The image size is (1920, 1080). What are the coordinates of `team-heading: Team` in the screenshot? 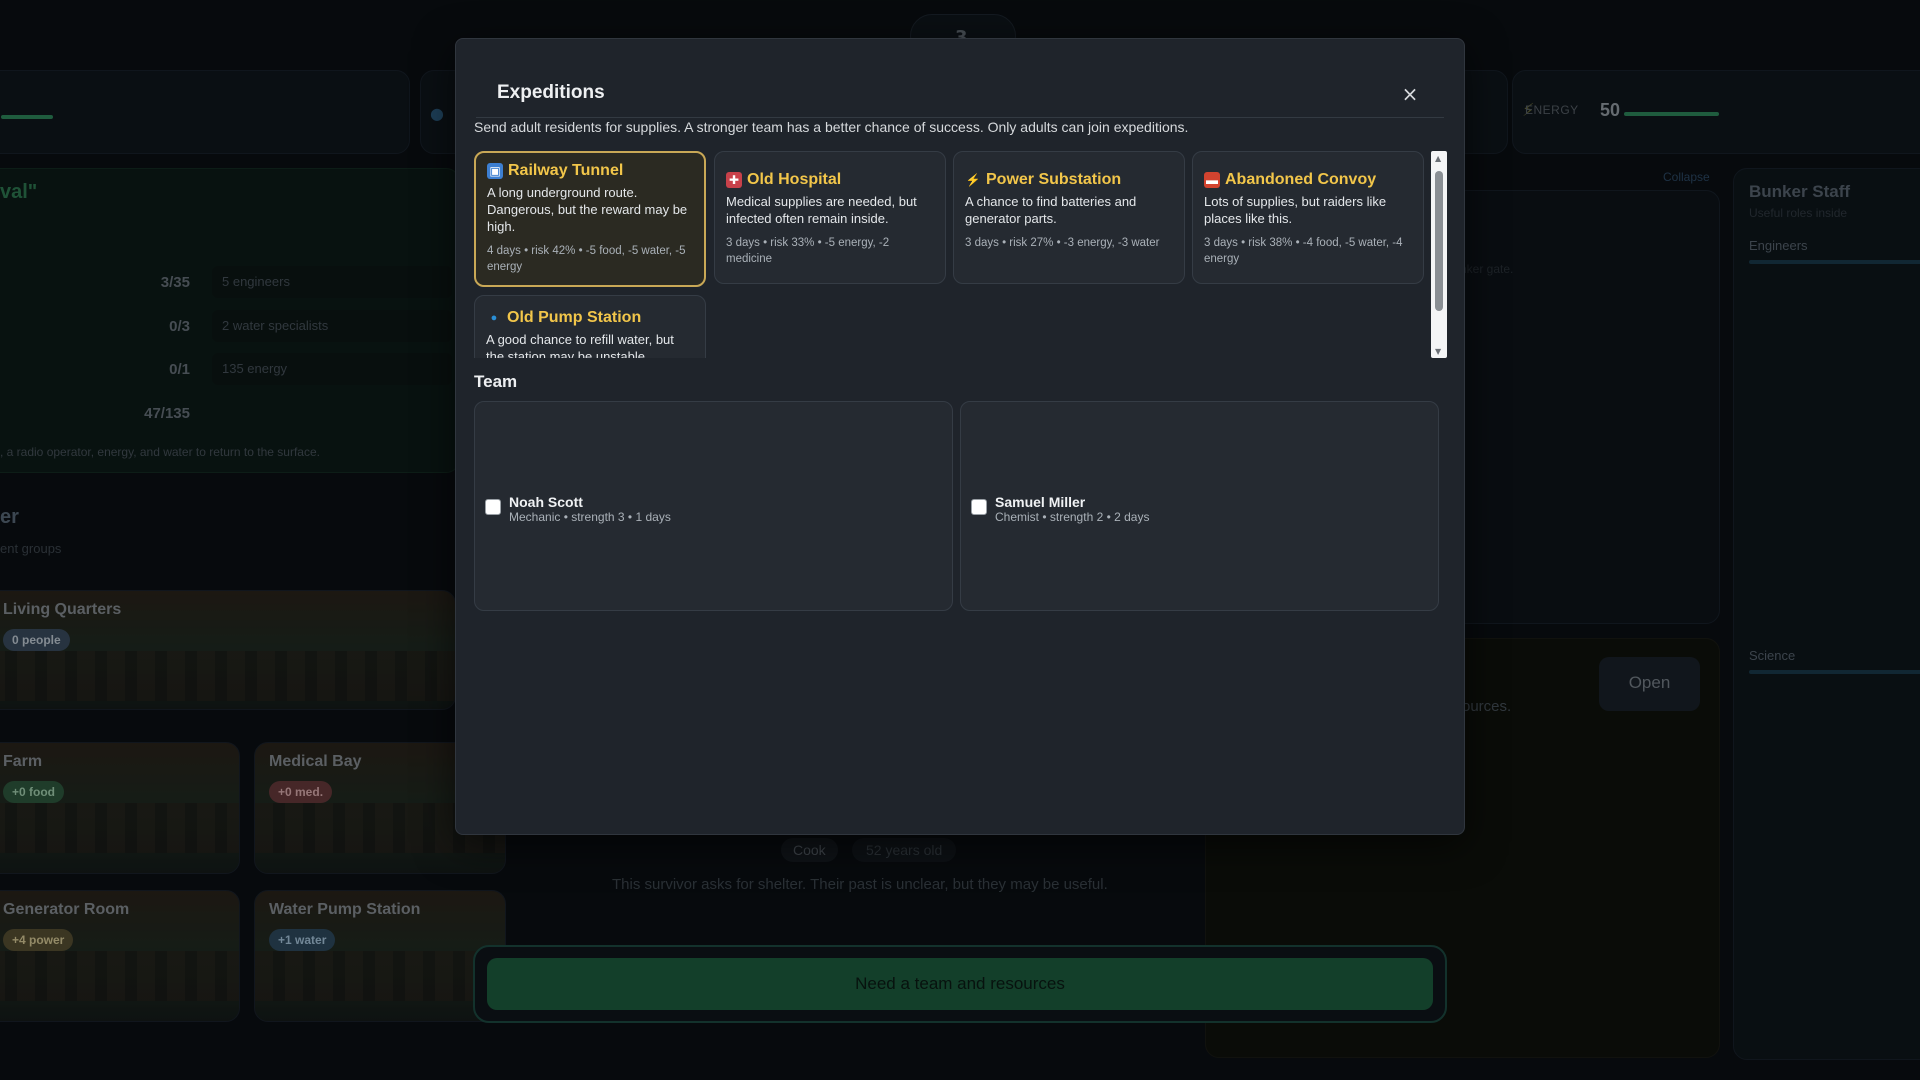 It's located at (496, 381).